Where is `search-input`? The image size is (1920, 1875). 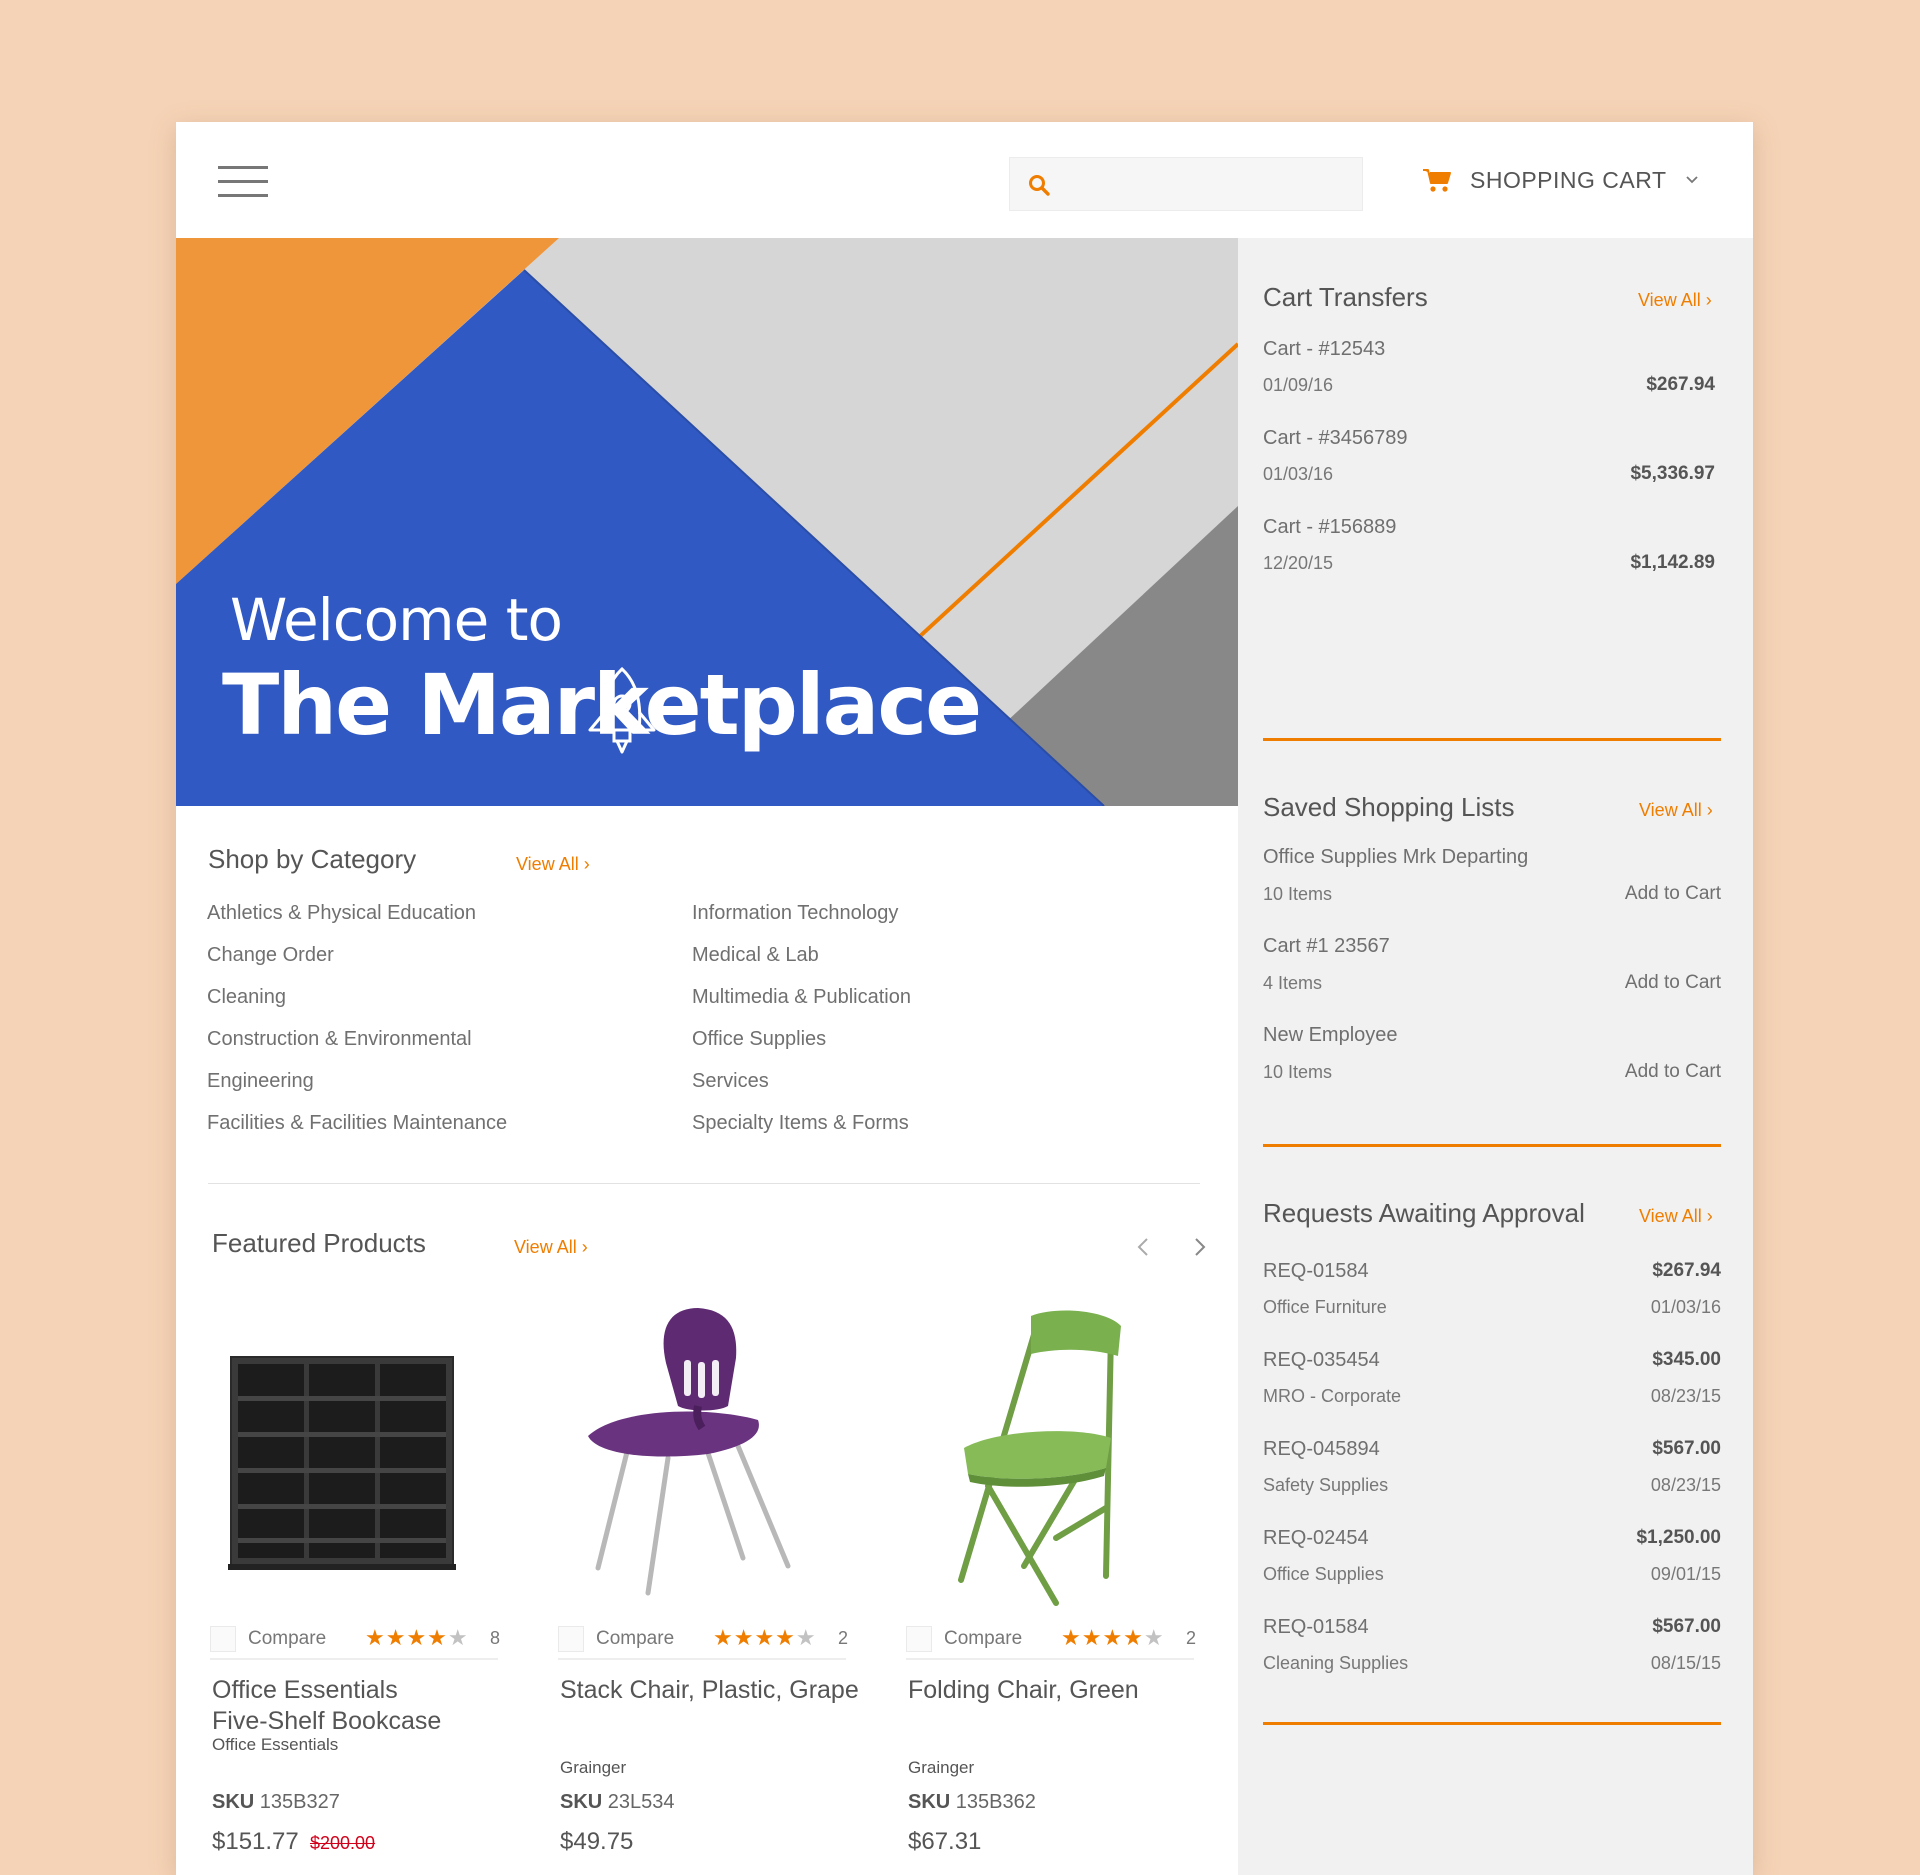
search-input is located at coordinates (1208, 185).